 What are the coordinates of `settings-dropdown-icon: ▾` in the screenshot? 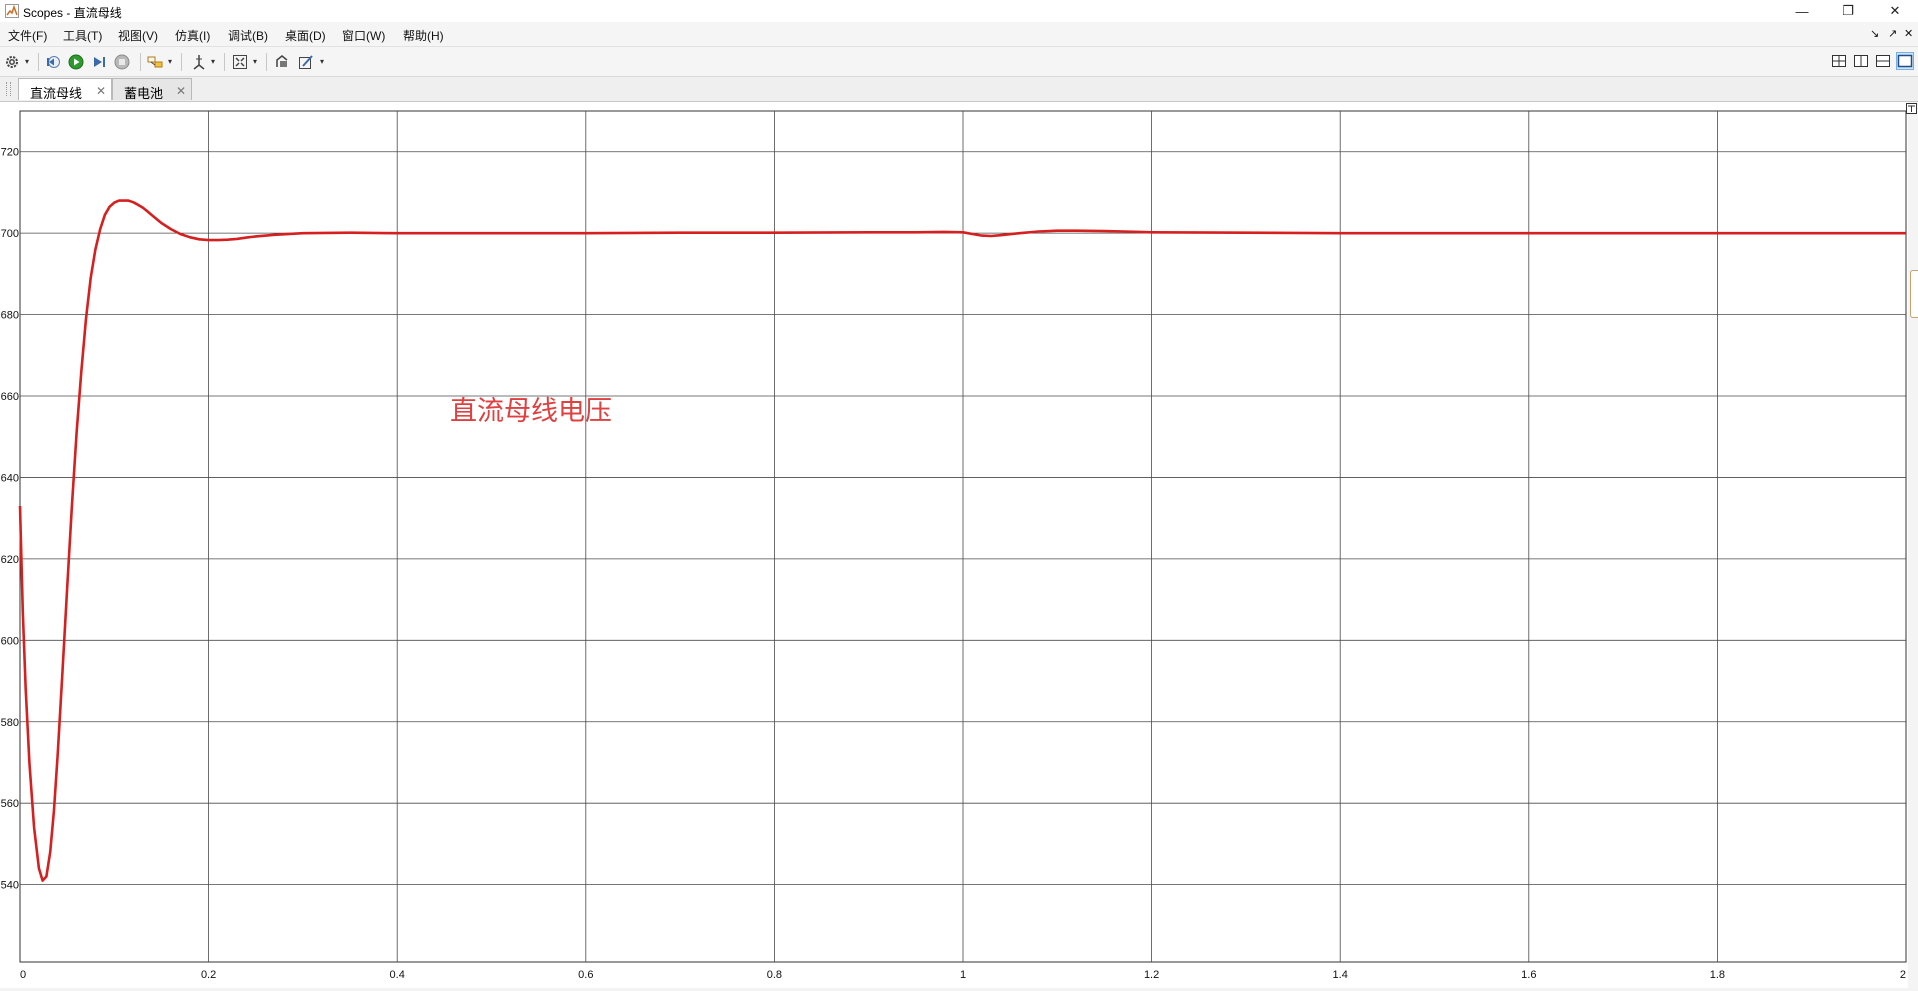 It's located at (29, 62).